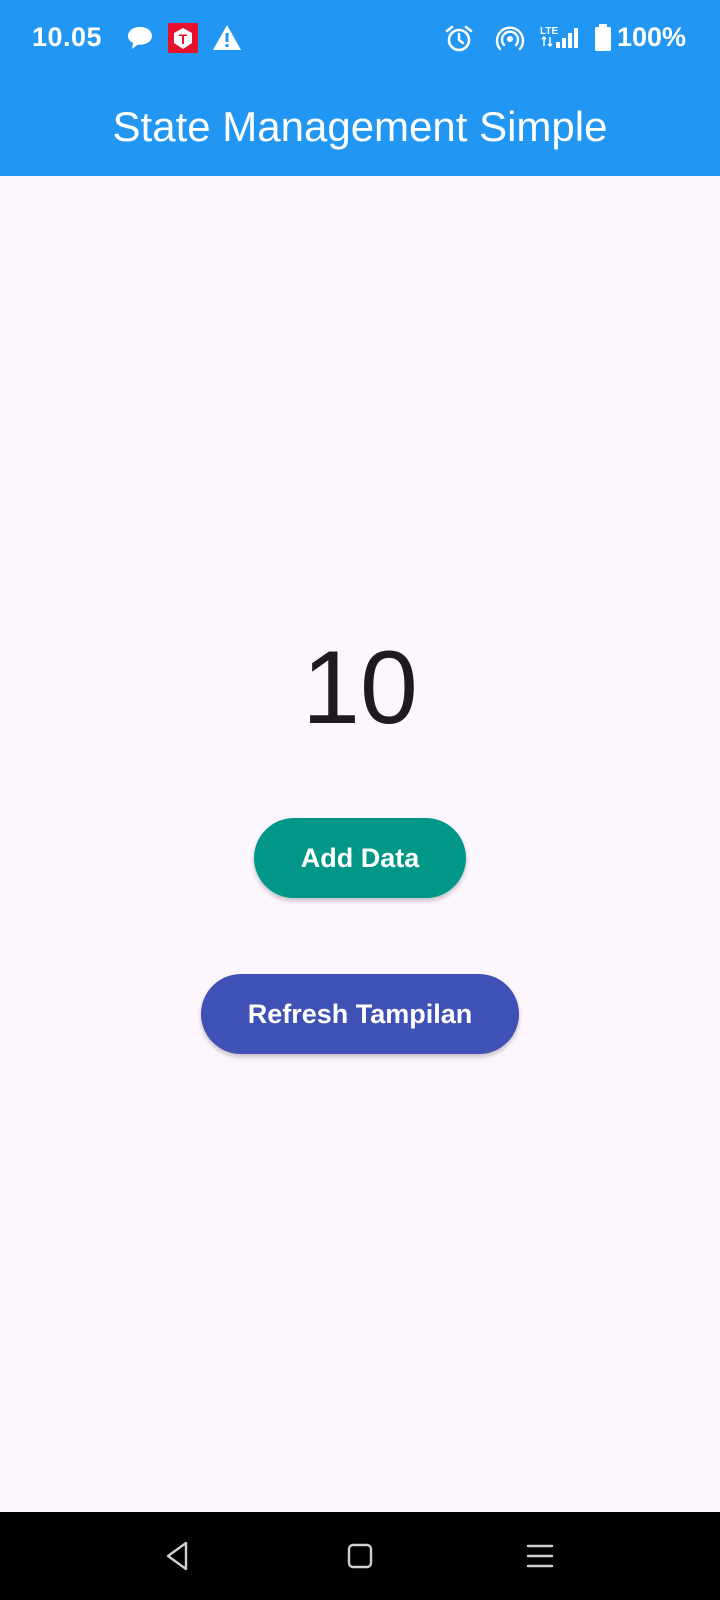 This screenshot has width=720, height=1600. What do you see at coordinates (140, 38) in the screenshot?
I see `chat-bubble-icon` at bounding box center [140, 38].